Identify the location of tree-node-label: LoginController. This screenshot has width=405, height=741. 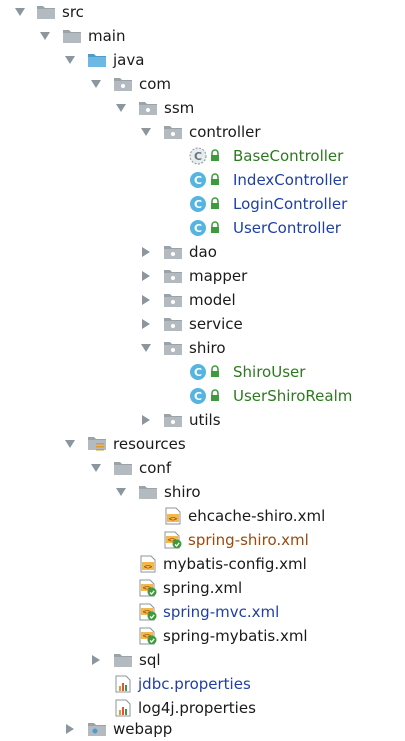
(290, 204).